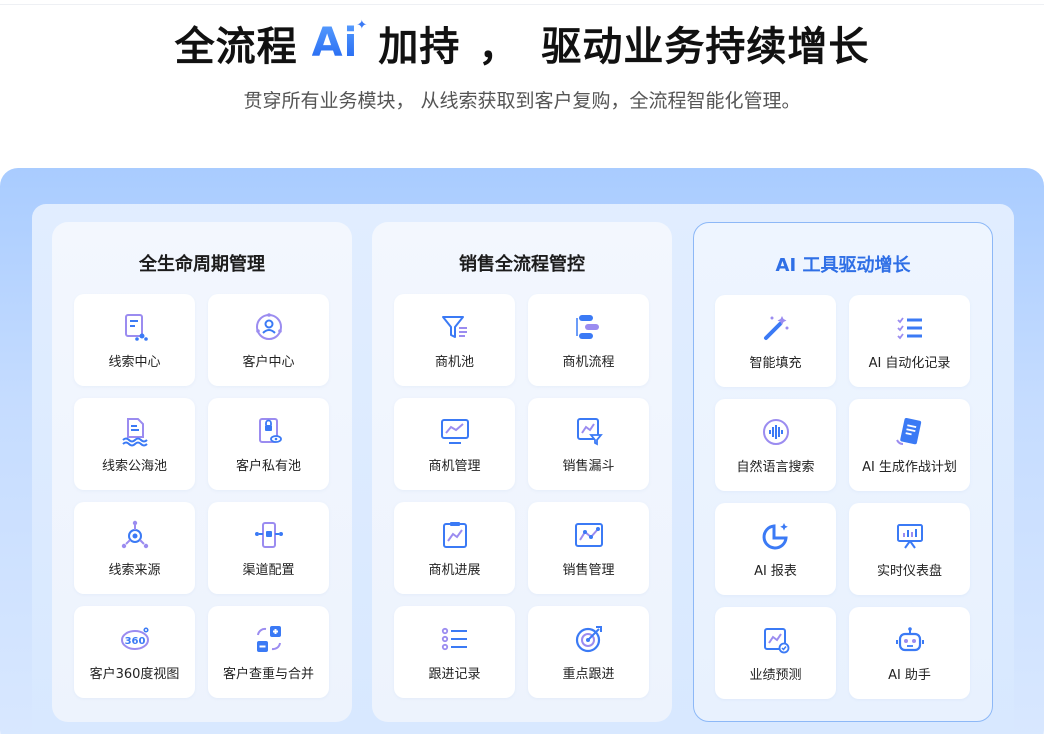  I want to click on channel-config-icon, so click(268, 534).